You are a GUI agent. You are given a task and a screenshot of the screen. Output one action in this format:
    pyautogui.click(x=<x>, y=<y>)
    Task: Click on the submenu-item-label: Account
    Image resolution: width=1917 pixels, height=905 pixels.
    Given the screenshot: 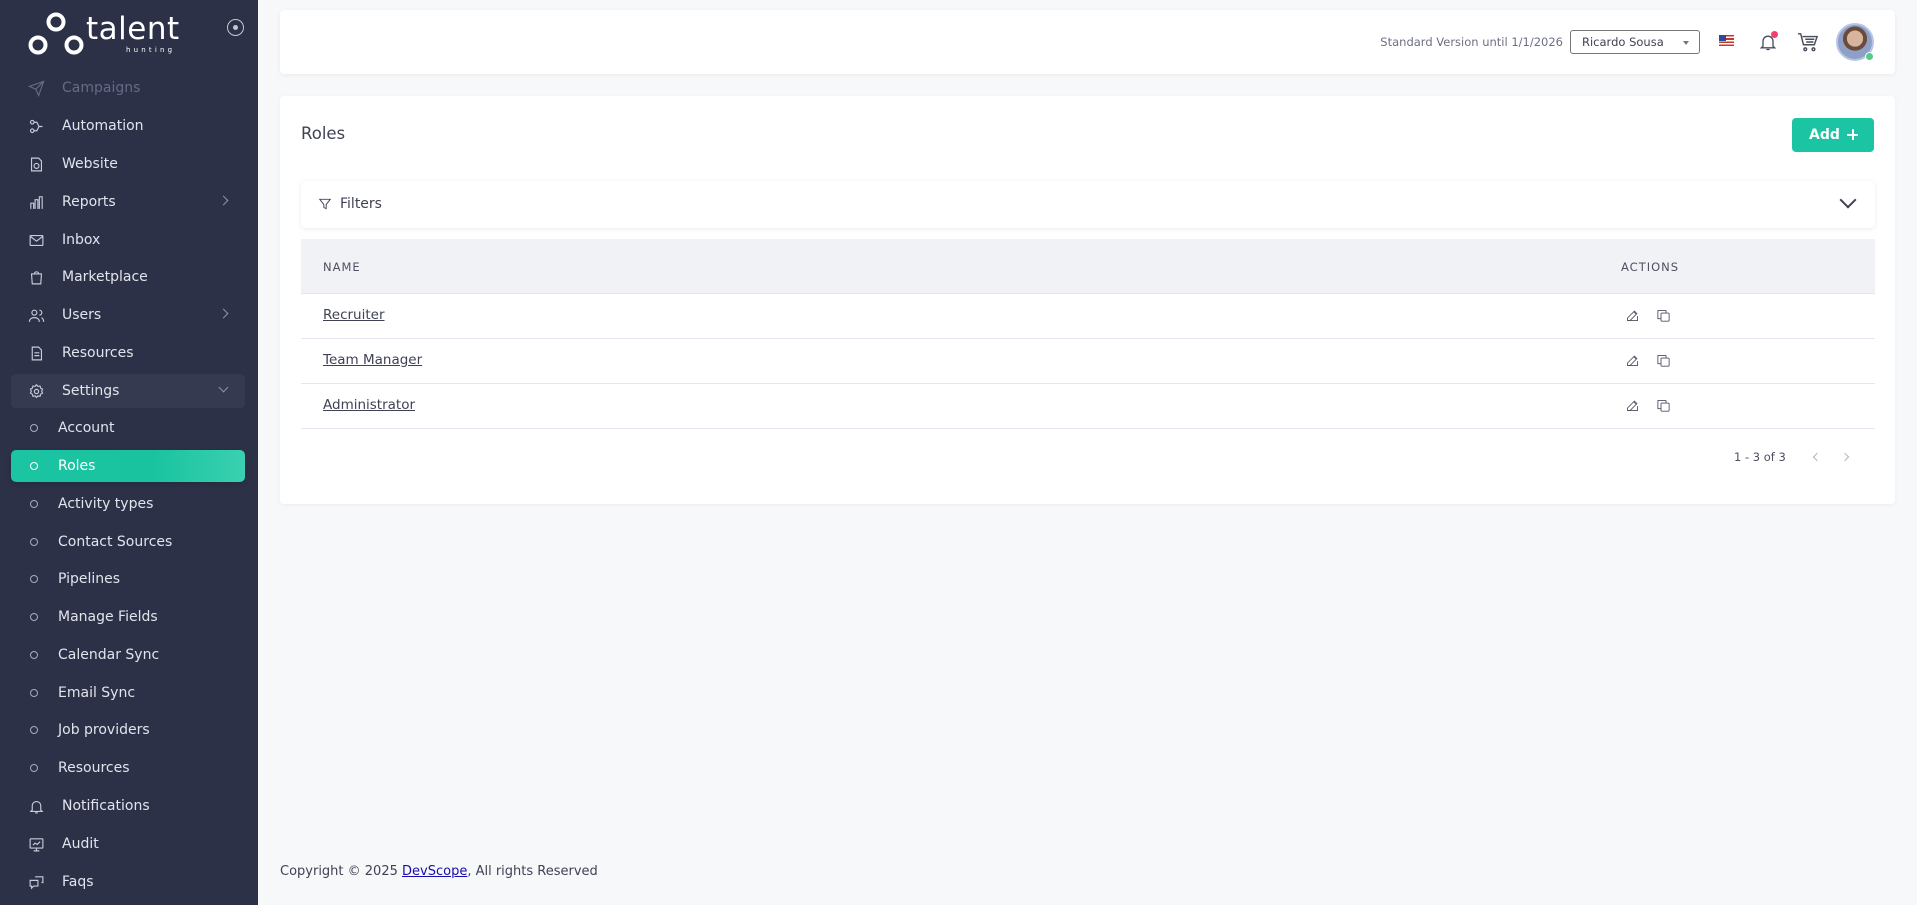 What is the action you would take?
    pyautogui.click(x=86, y=428)
    